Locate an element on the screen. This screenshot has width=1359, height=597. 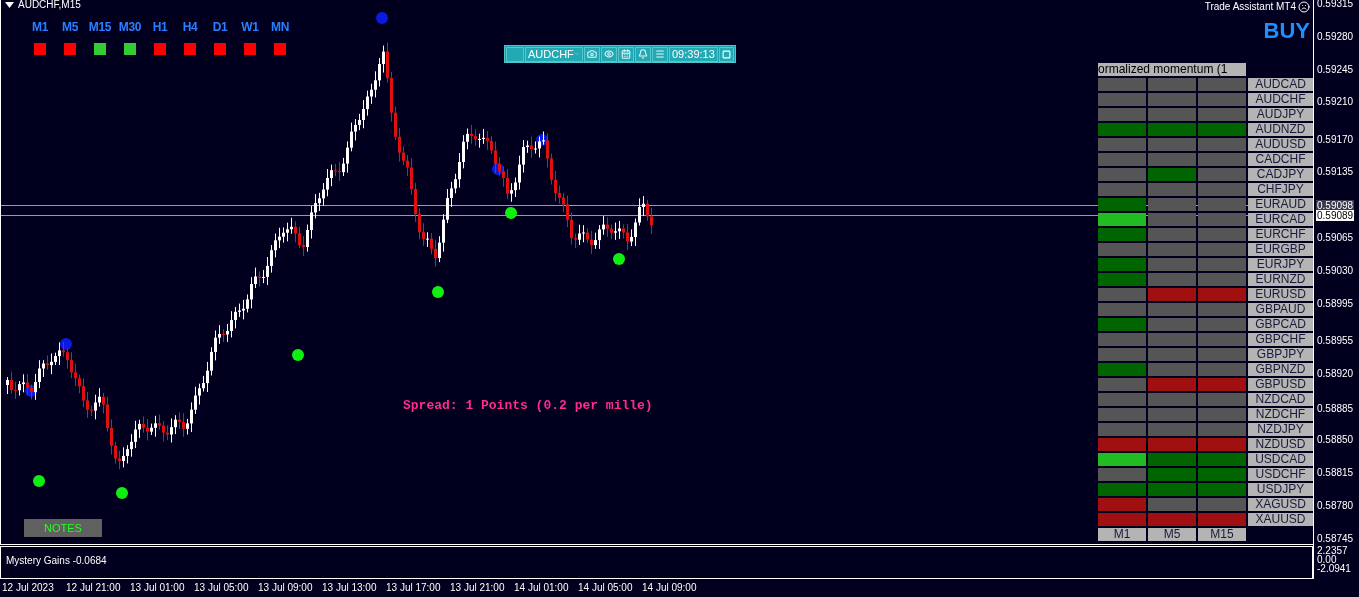
price-label: 0.58955 is located at coordinates (1335, 340).